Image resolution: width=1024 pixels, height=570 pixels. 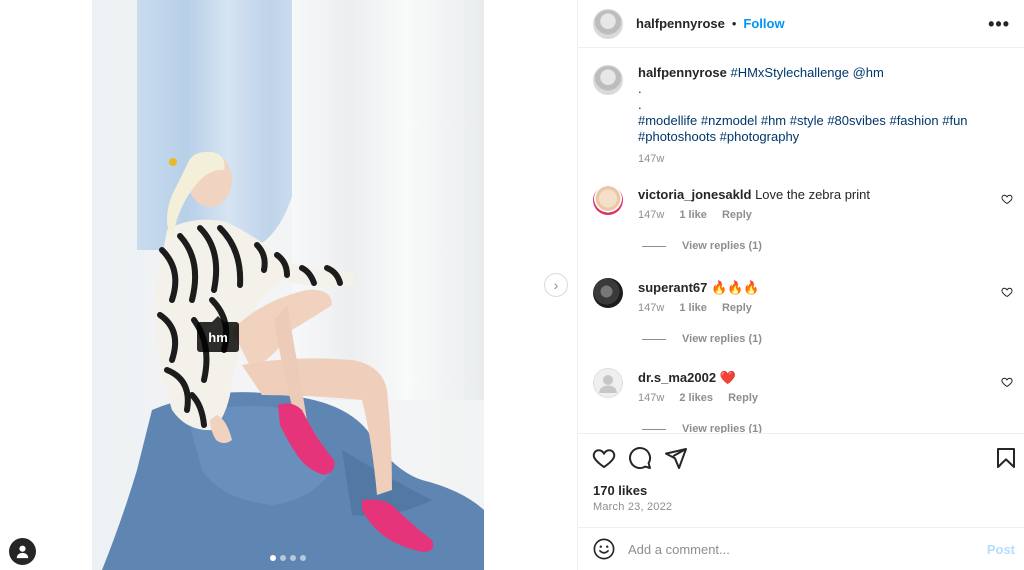 I want to click on comment-text: superant67 🔥🔥🔥, so click(x=818, y=288).